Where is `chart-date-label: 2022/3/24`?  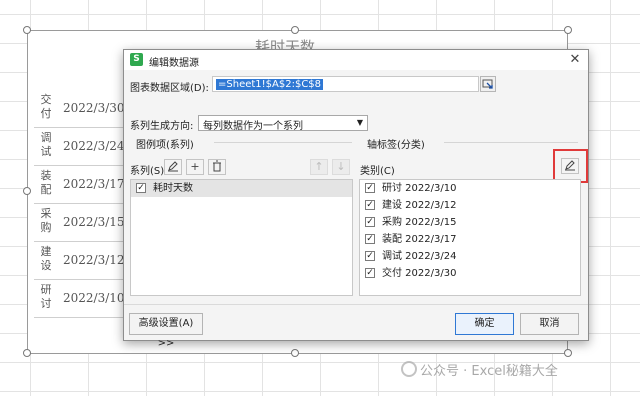 chart-date-label: 2022/3/24 is located at coordinates (94, 146).